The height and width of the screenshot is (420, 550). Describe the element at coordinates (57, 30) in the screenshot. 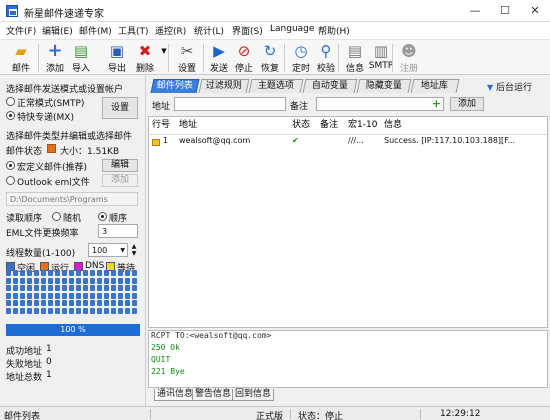

I see `menu-edit: 编辑(E)` at that location.